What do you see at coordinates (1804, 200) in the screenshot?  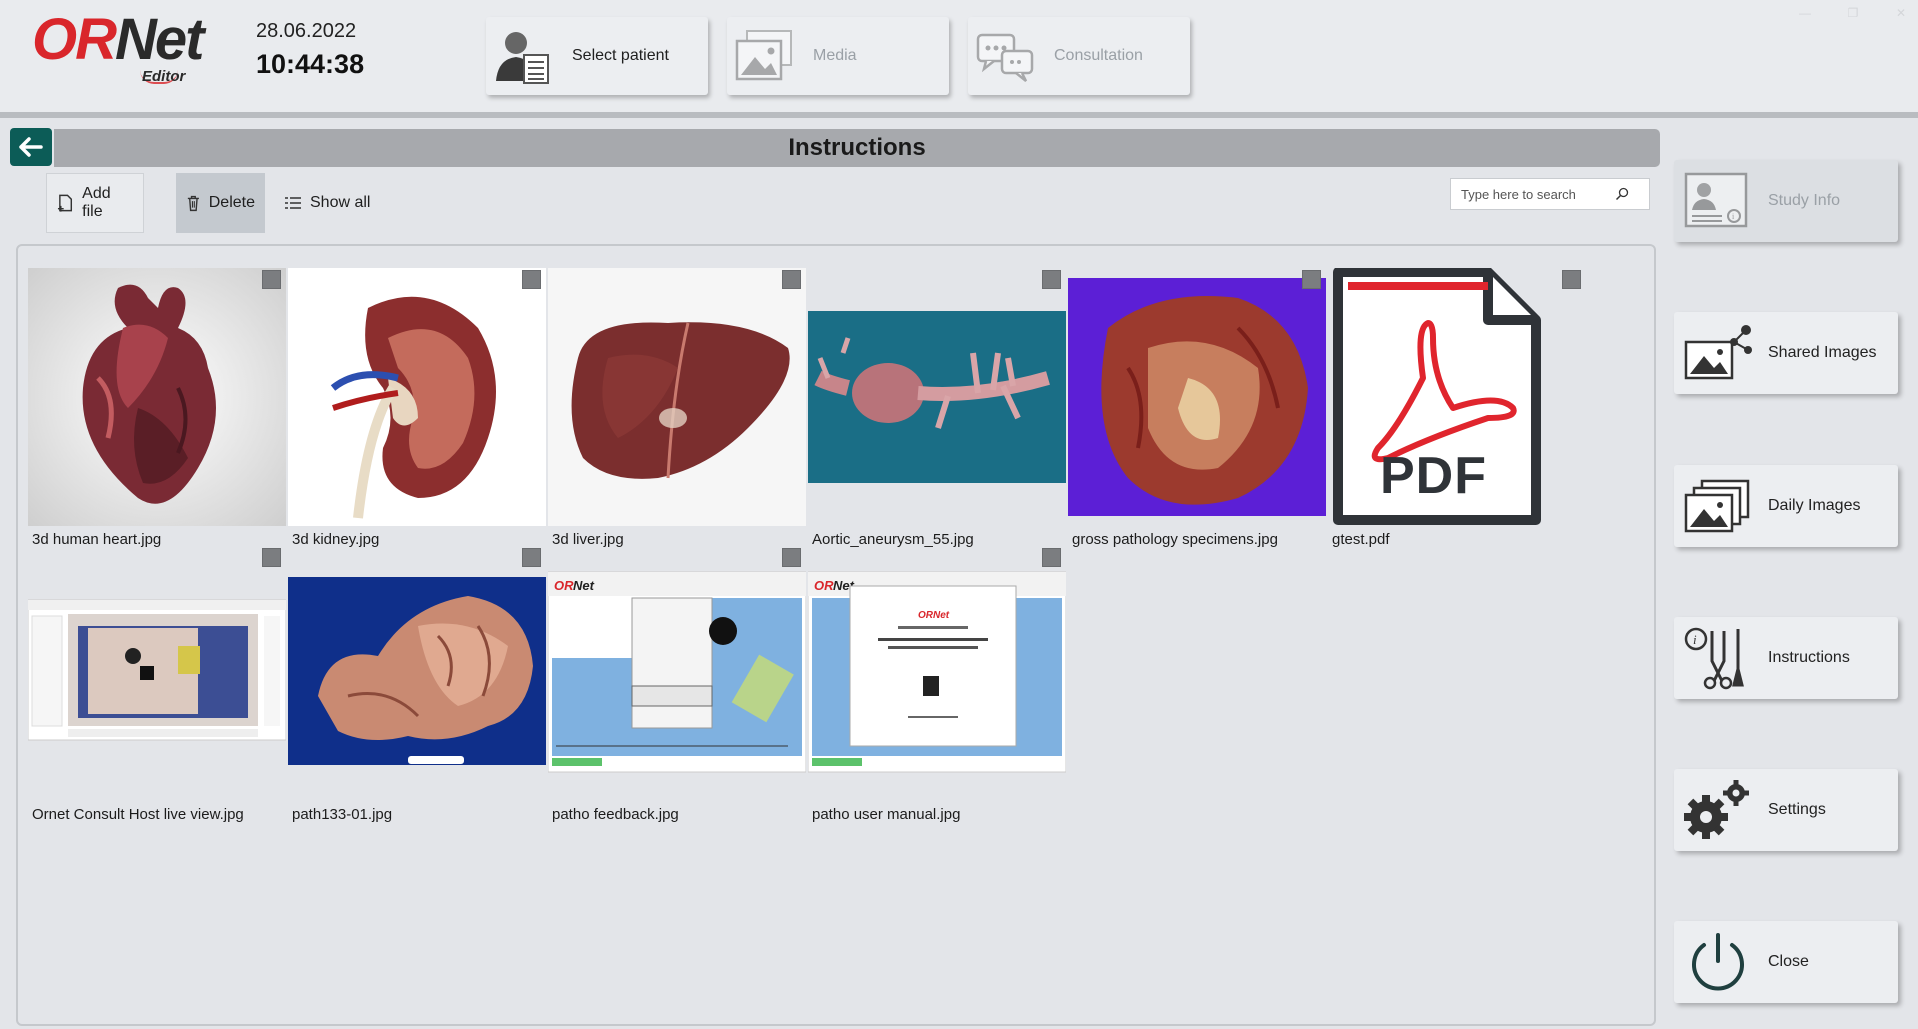 I see `study-info-label: Study Info` at bounding box center [1804, 200].